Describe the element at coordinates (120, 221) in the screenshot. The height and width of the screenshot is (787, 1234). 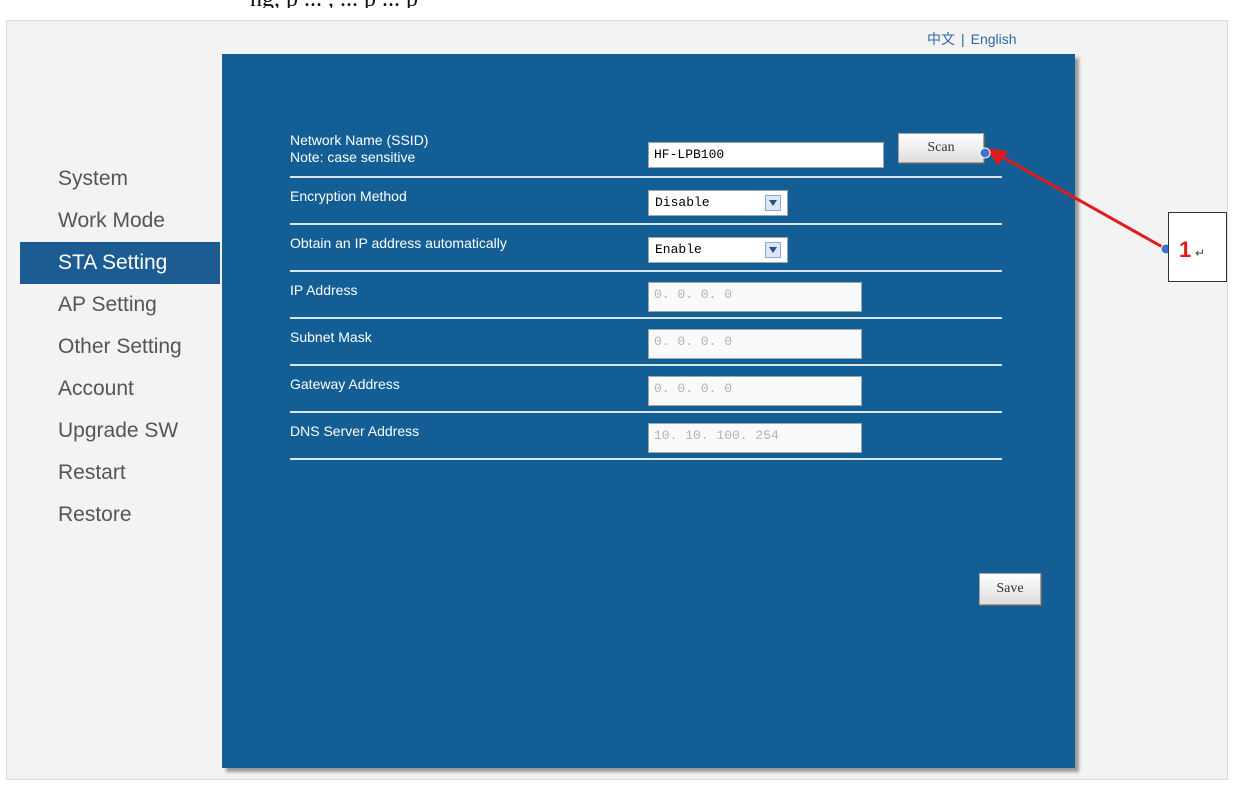
I see `sidebar-item-work-mode: Work Mode` at that location.